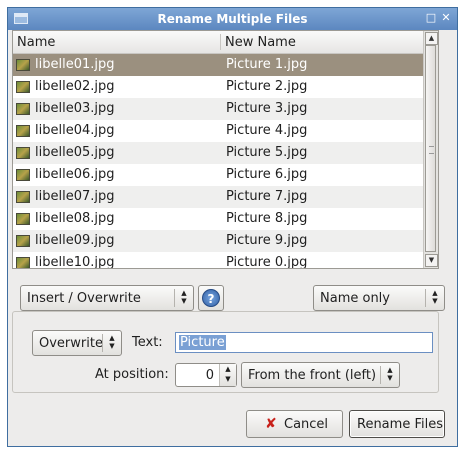 Image resolution: width=466 pixels, height=455 pixels. Describe the element at coordinates (267, 218) in the screenshot. I see `new-file-name: Picture 8.jpg` at that location.